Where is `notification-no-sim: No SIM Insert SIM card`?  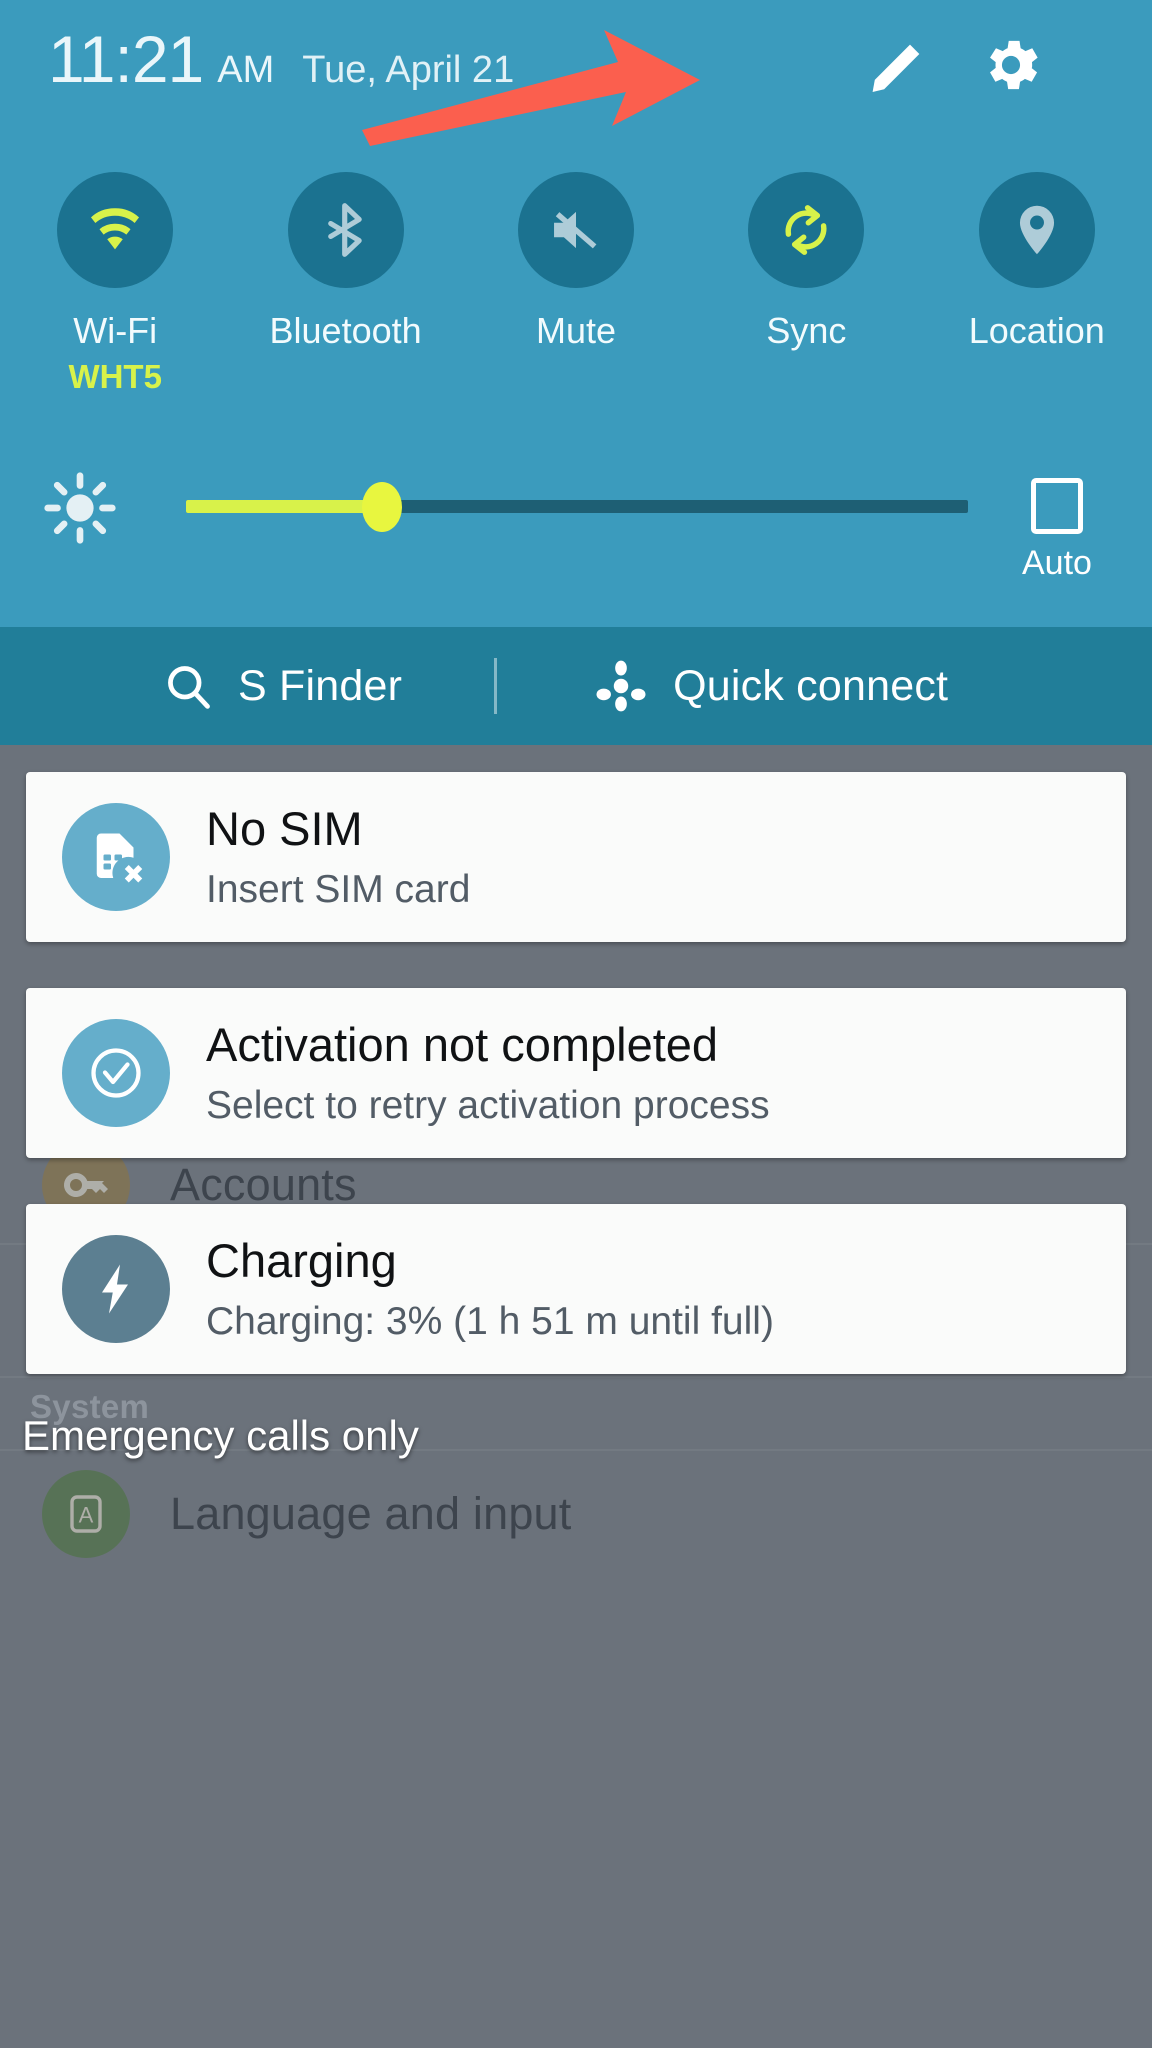 notification-no-sim: No SIM Insert SIM card is located at coordinates (576, 857).